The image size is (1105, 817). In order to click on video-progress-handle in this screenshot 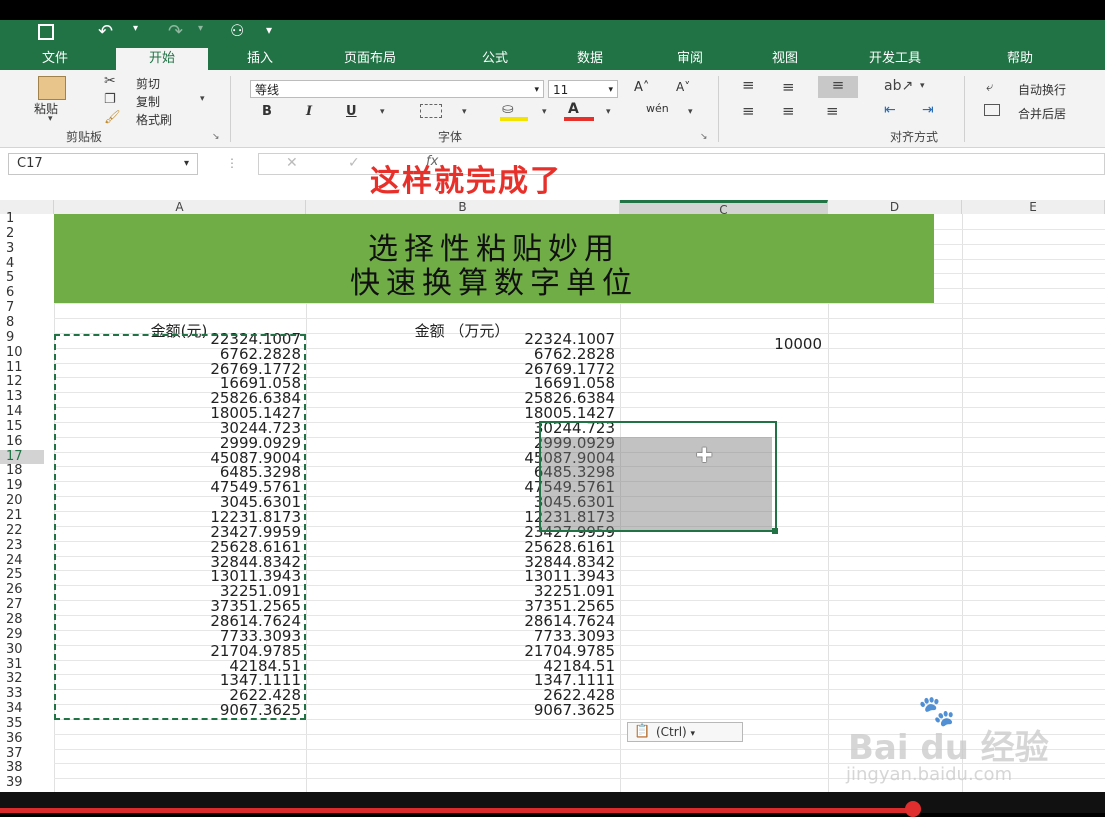, I will do `click(913, 809)`.